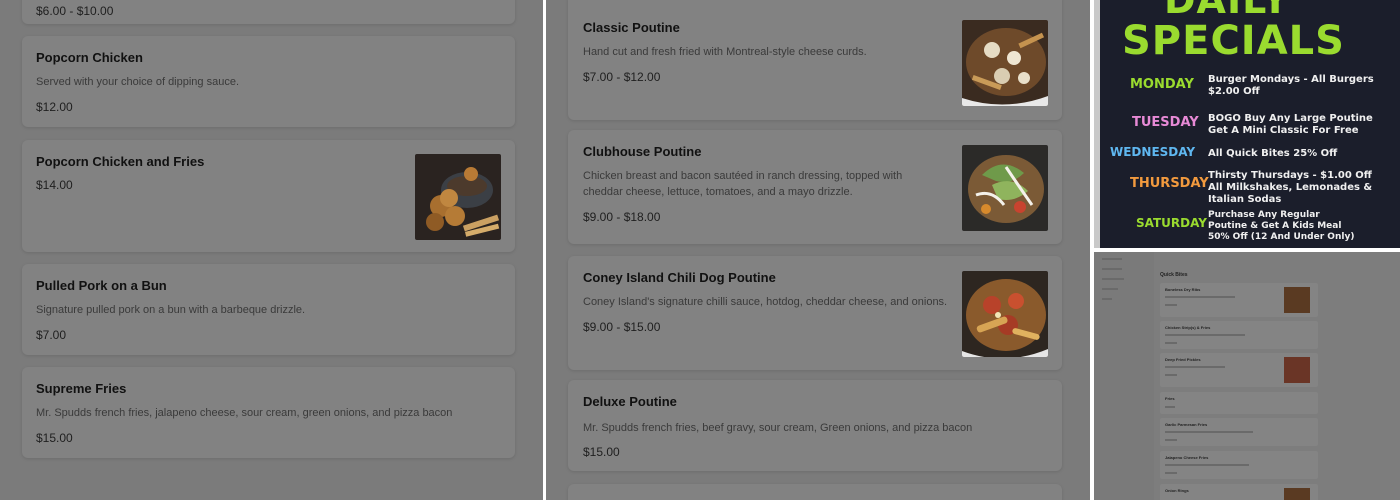  Describe the element at coordinates (1165, 122) in the screenshot. I see `special-day: TUESDAY` at that location.